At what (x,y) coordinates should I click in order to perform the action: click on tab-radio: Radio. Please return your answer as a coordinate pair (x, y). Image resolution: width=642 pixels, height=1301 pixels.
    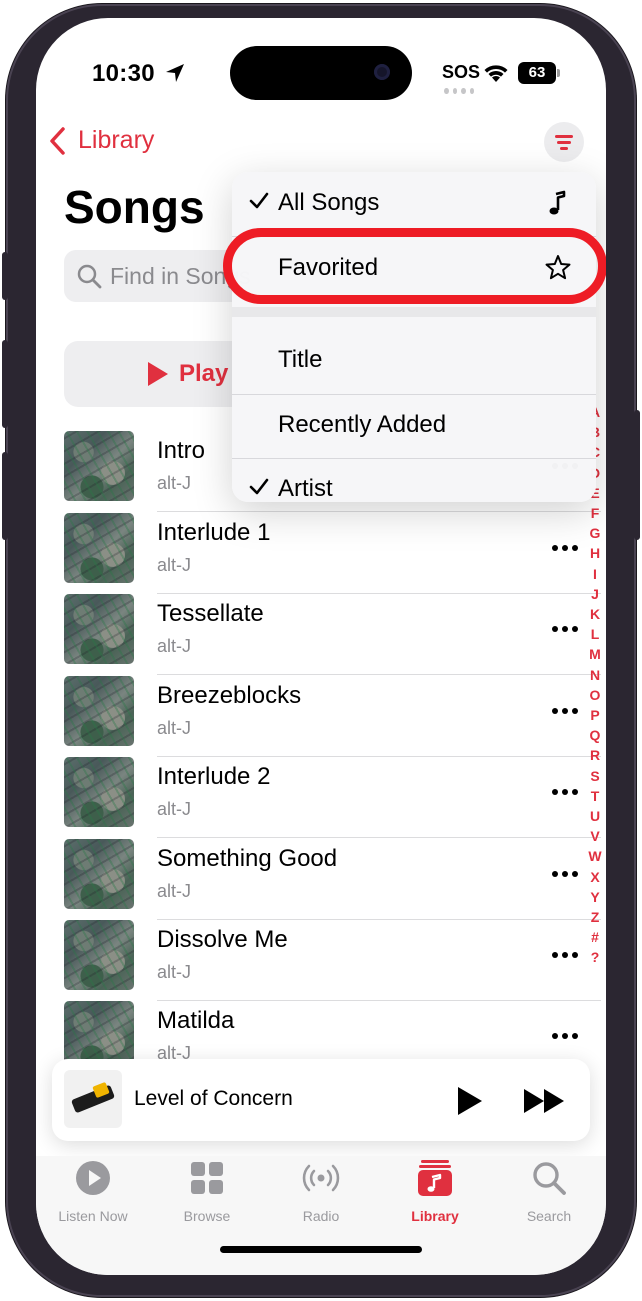
    Looking at the image, I should click on (321, 1196).